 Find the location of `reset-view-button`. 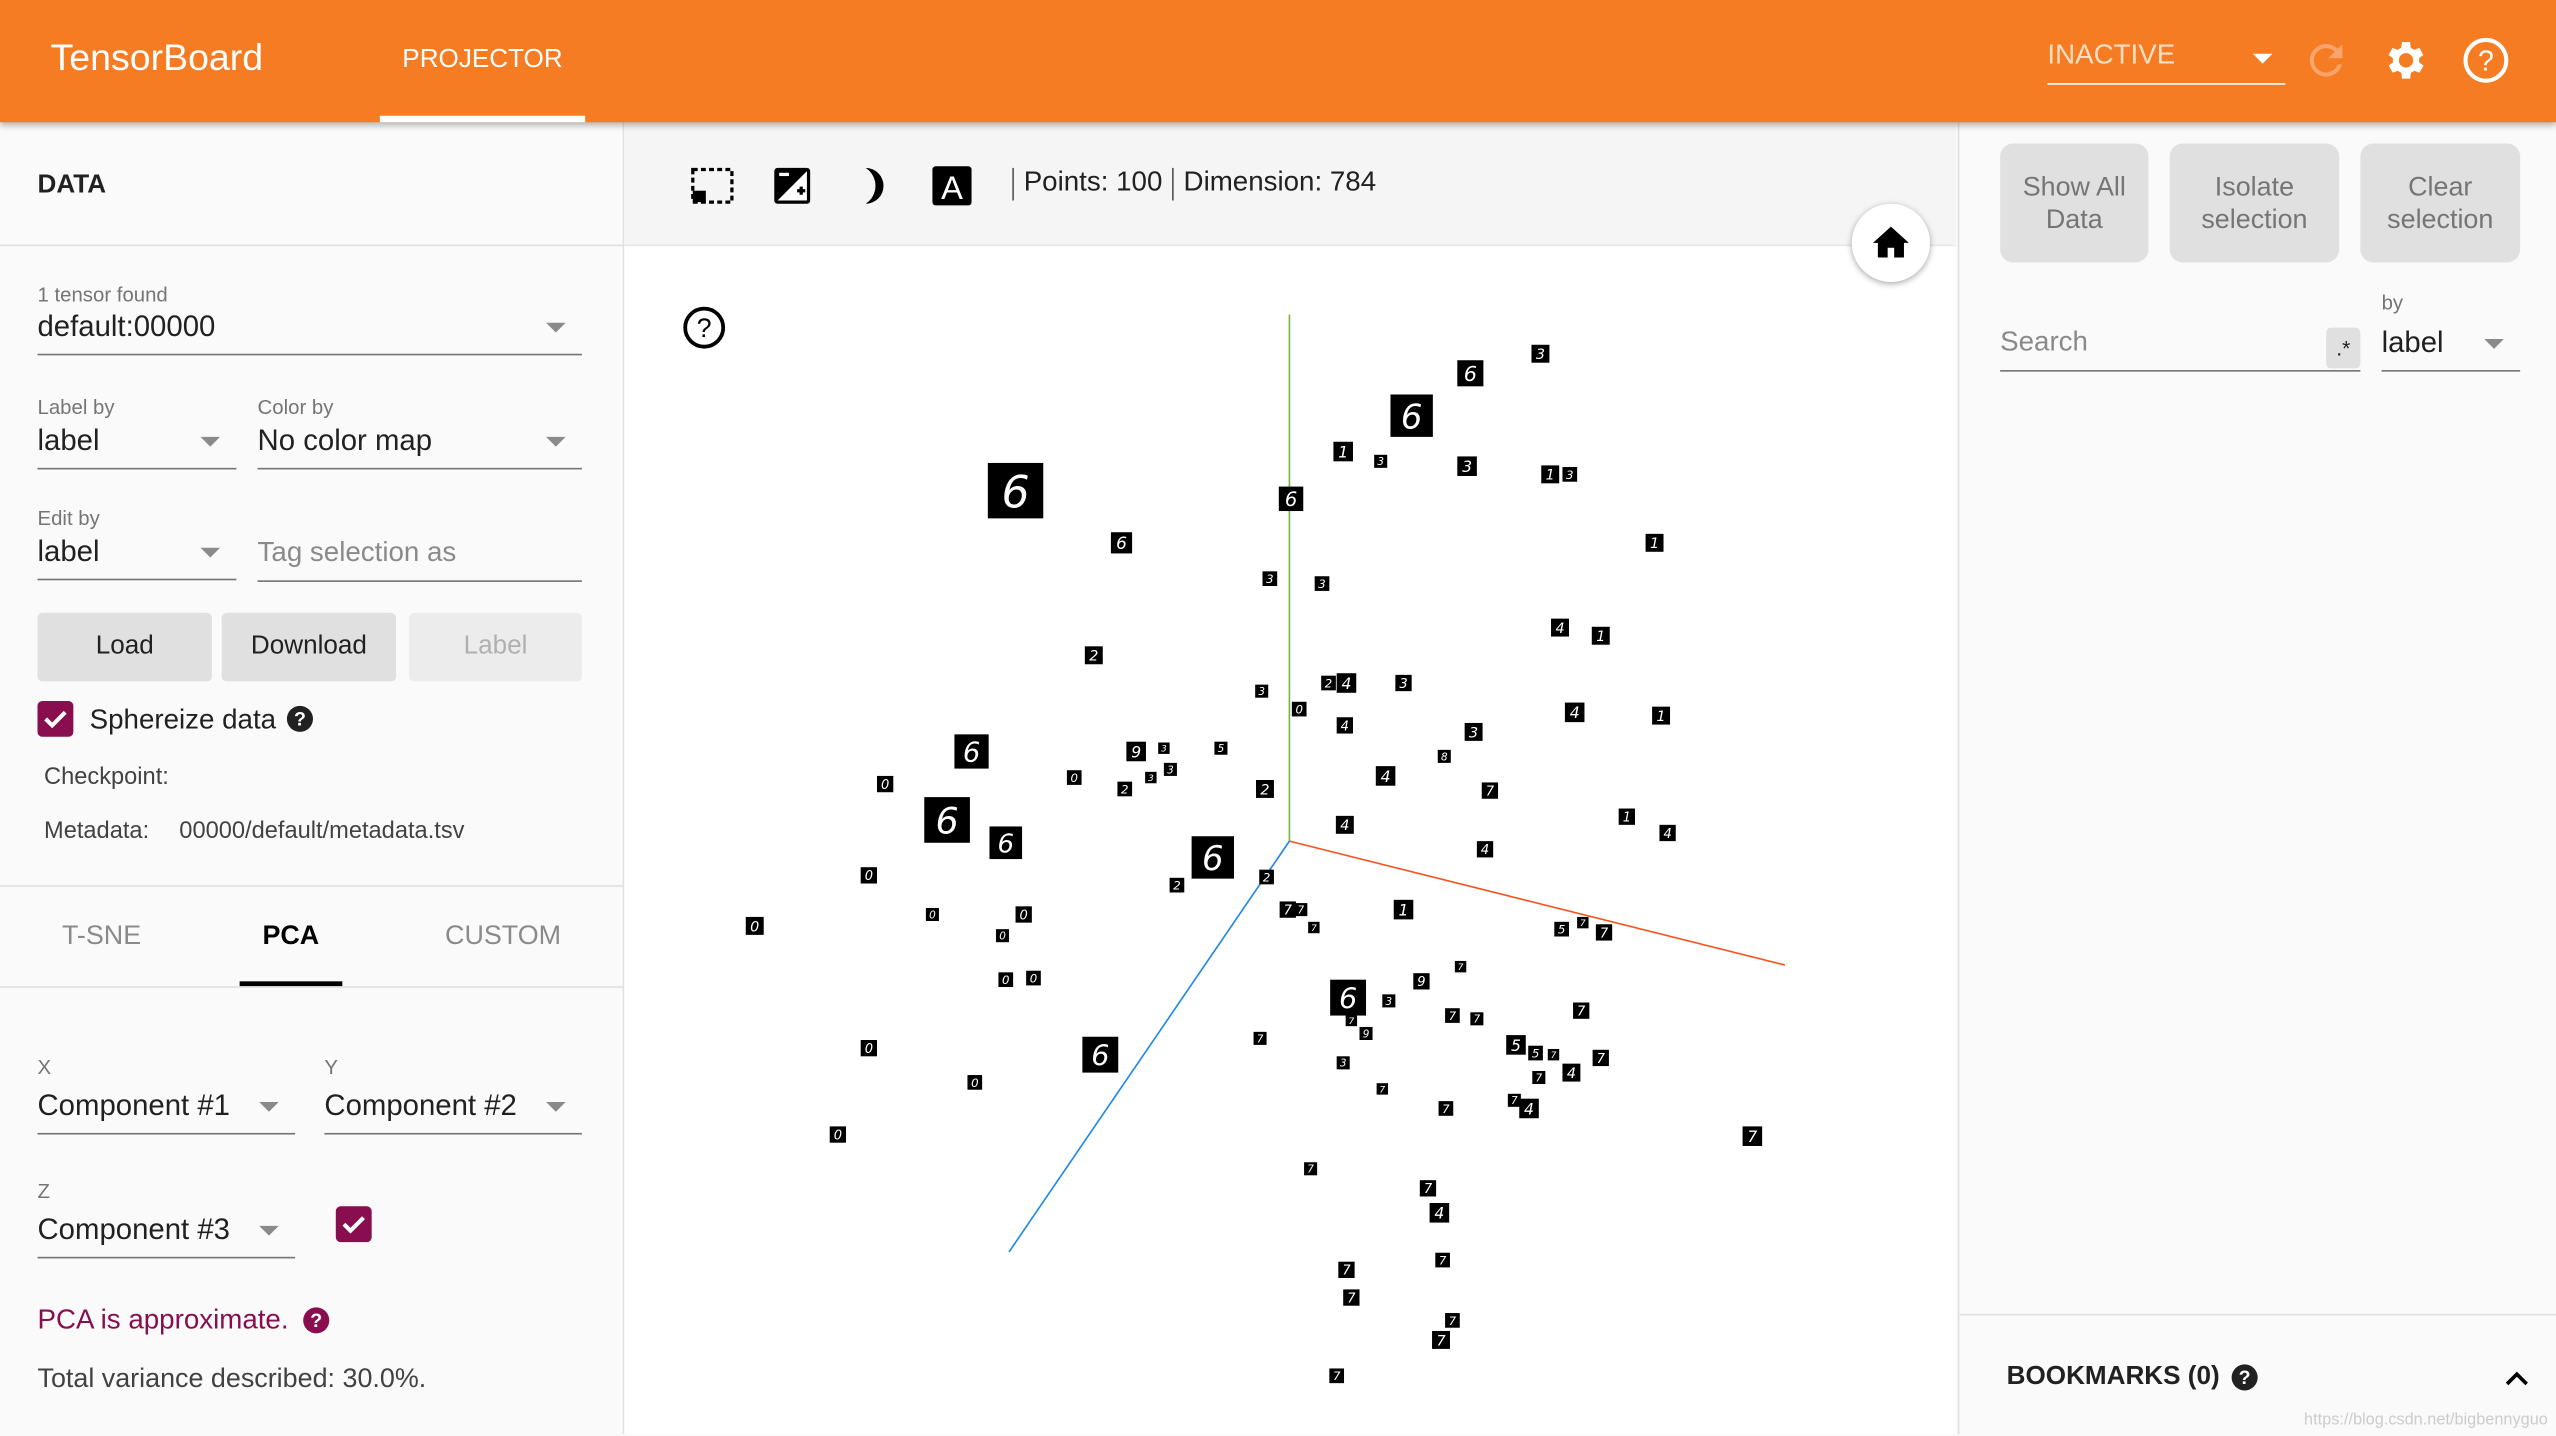

reset-view-button is located at coordinates (1891, 243).